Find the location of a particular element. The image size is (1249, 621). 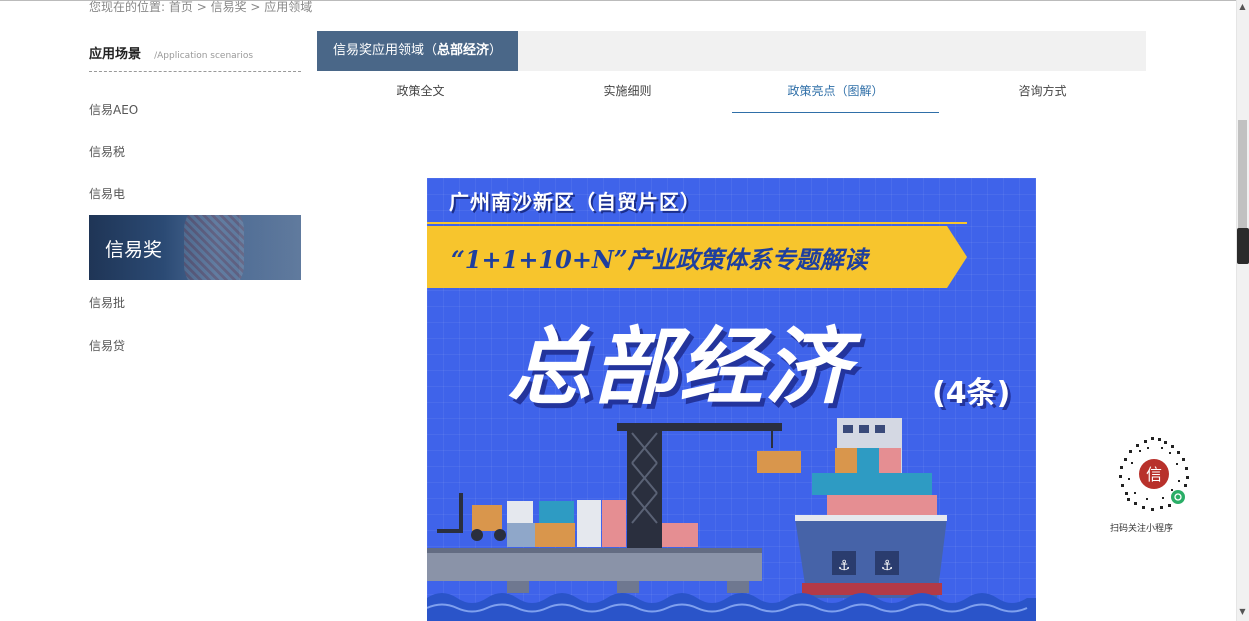

policy-tabs: 政策全文 实施细则 政策亮点（图解） 咨询方式 is located at coordinates (731, 92).